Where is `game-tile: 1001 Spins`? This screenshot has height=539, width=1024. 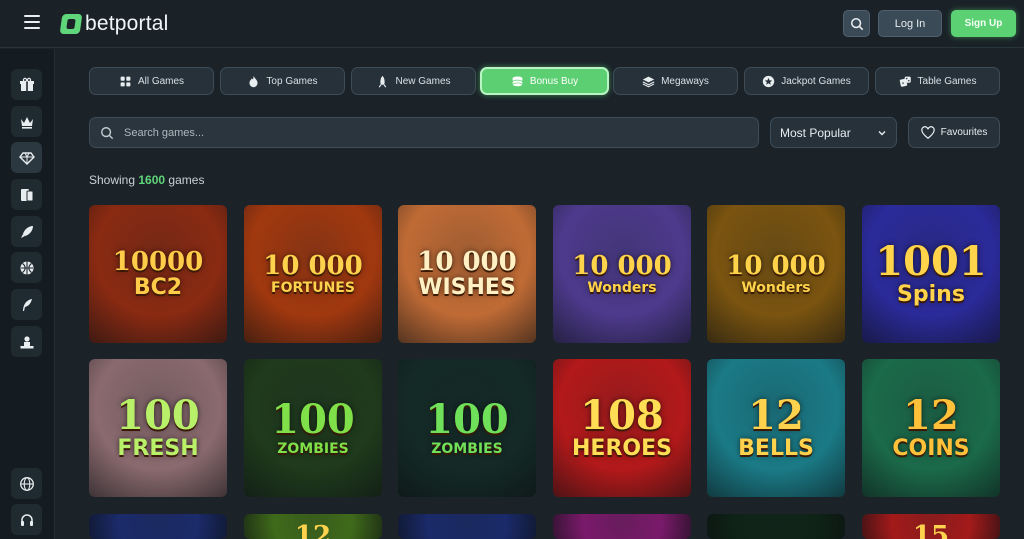
game-tile: 1001 Spins is located at coordinates (931, 274).